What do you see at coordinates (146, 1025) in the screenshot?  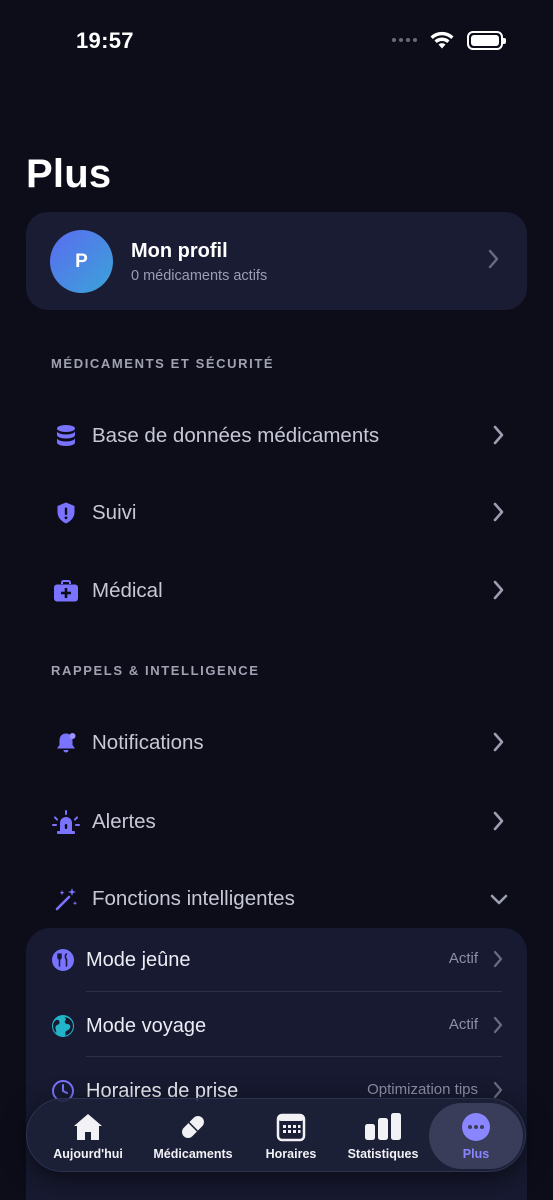 I see `smart-item-label: Mode voyage` at bounding box center [146, 1025].